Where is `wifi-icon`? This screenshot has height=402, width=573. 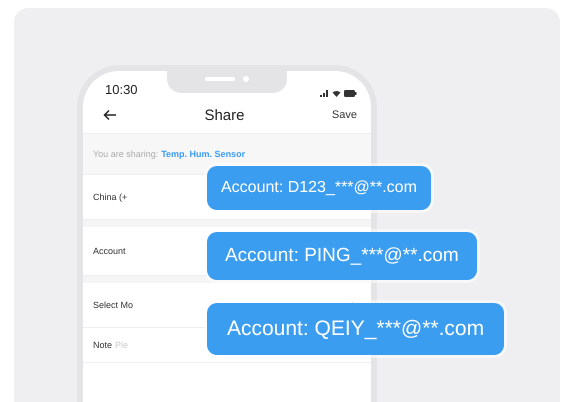
wifi-icon is located at coordinates (336, 93).